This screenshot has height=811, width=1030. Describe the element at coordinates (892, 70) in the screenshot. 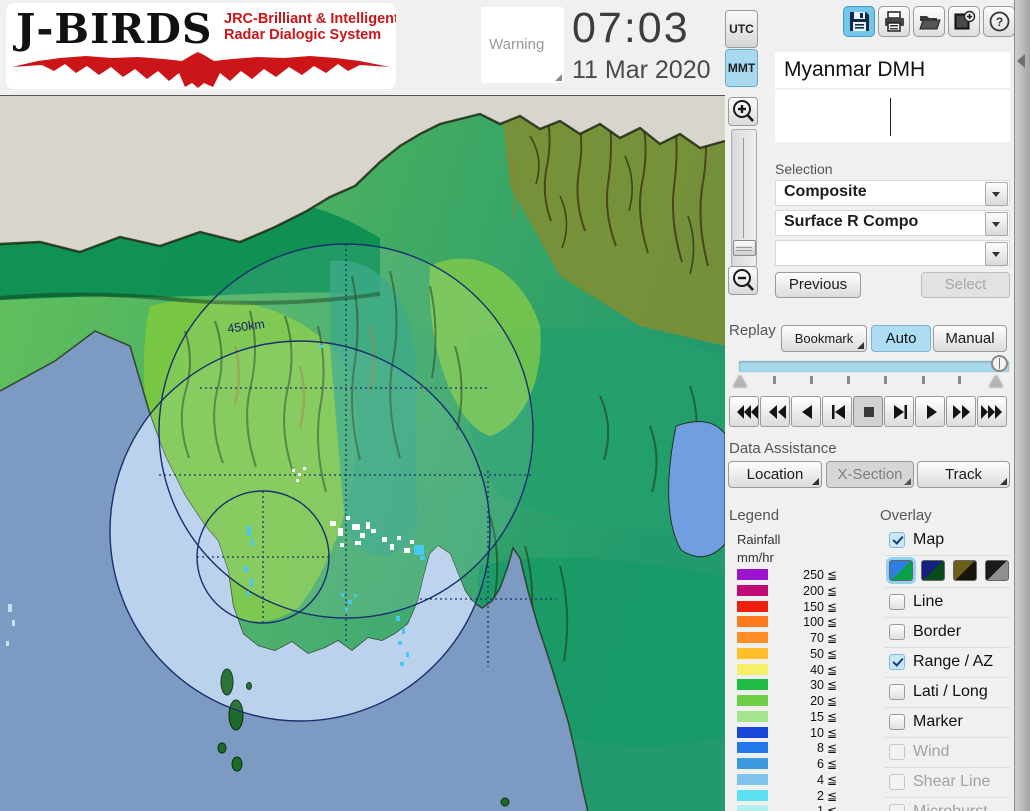

I see `station-name: Myanmar DMH` at that location.